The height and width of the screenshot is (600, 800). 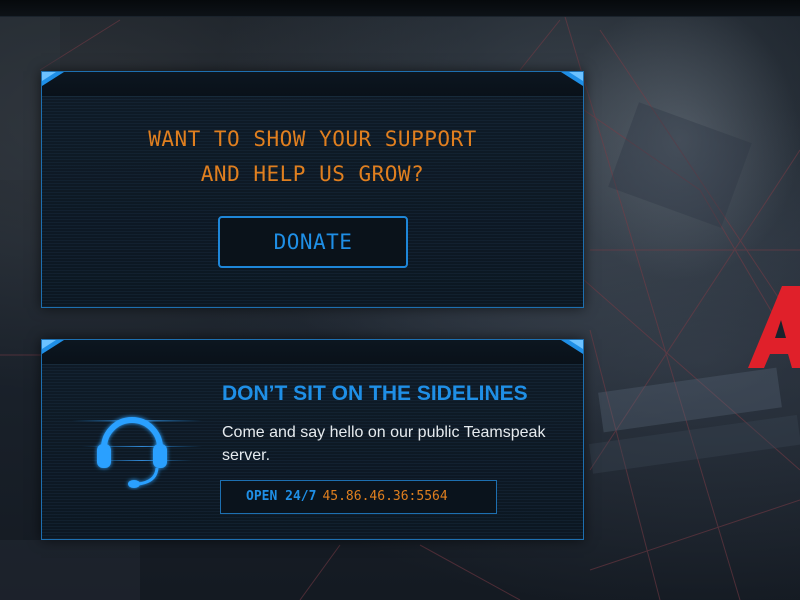 I want to click on sidelines-title: DON’T SIT ON THE SIDELINES, so click(x=375, y=393).